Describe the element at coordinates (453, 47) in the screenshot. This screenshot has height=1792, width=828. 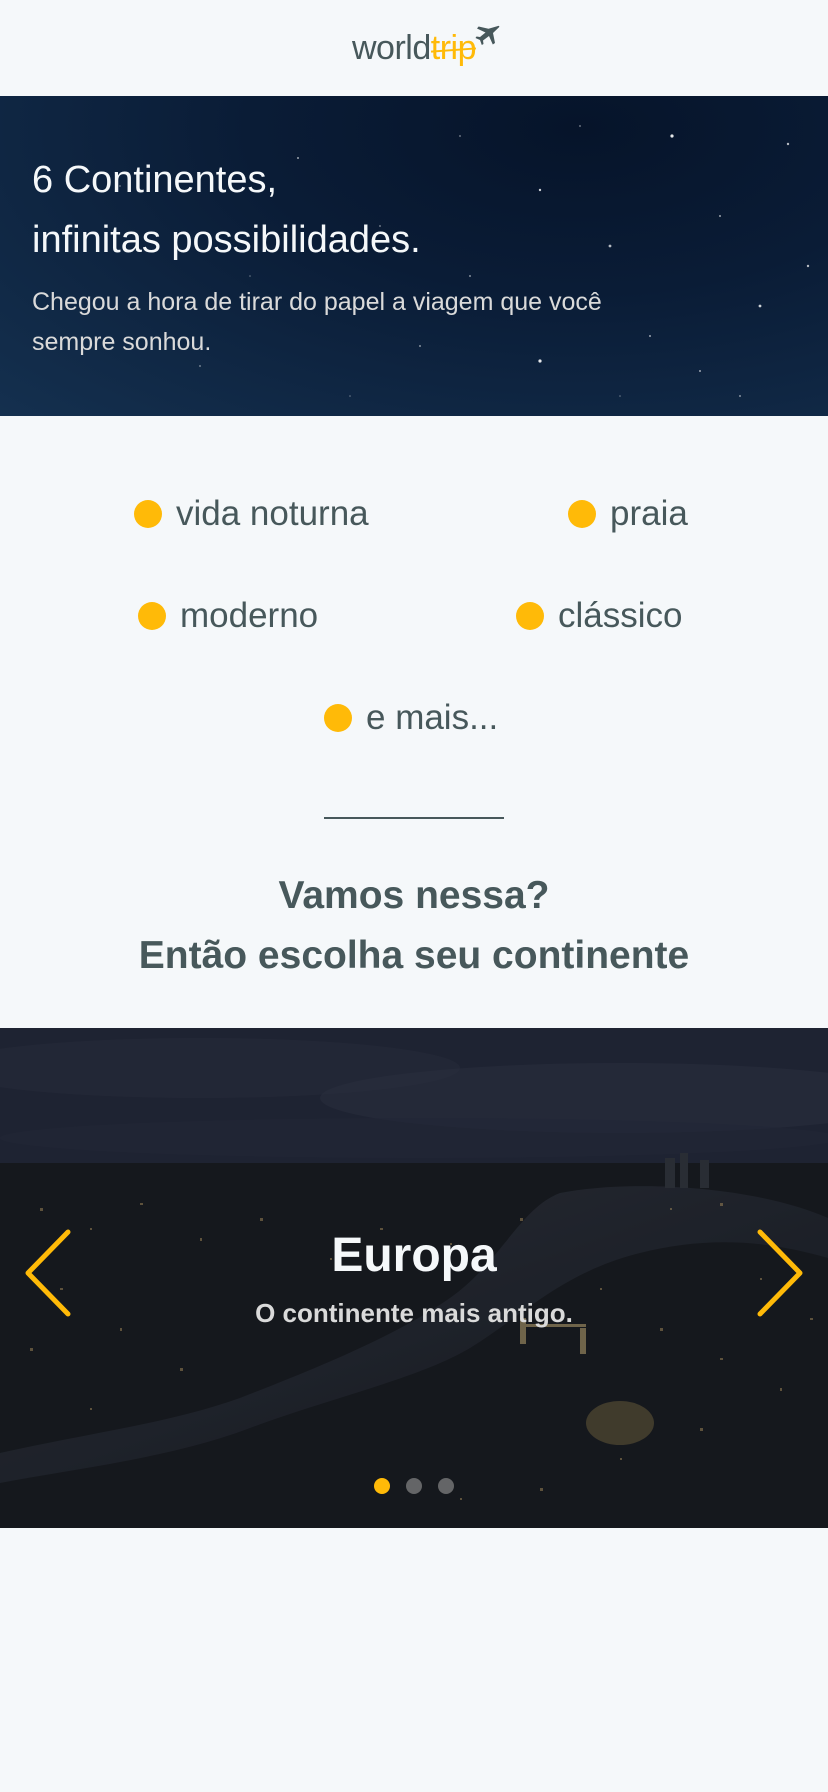
I see `logo-trip: trip` at that location.